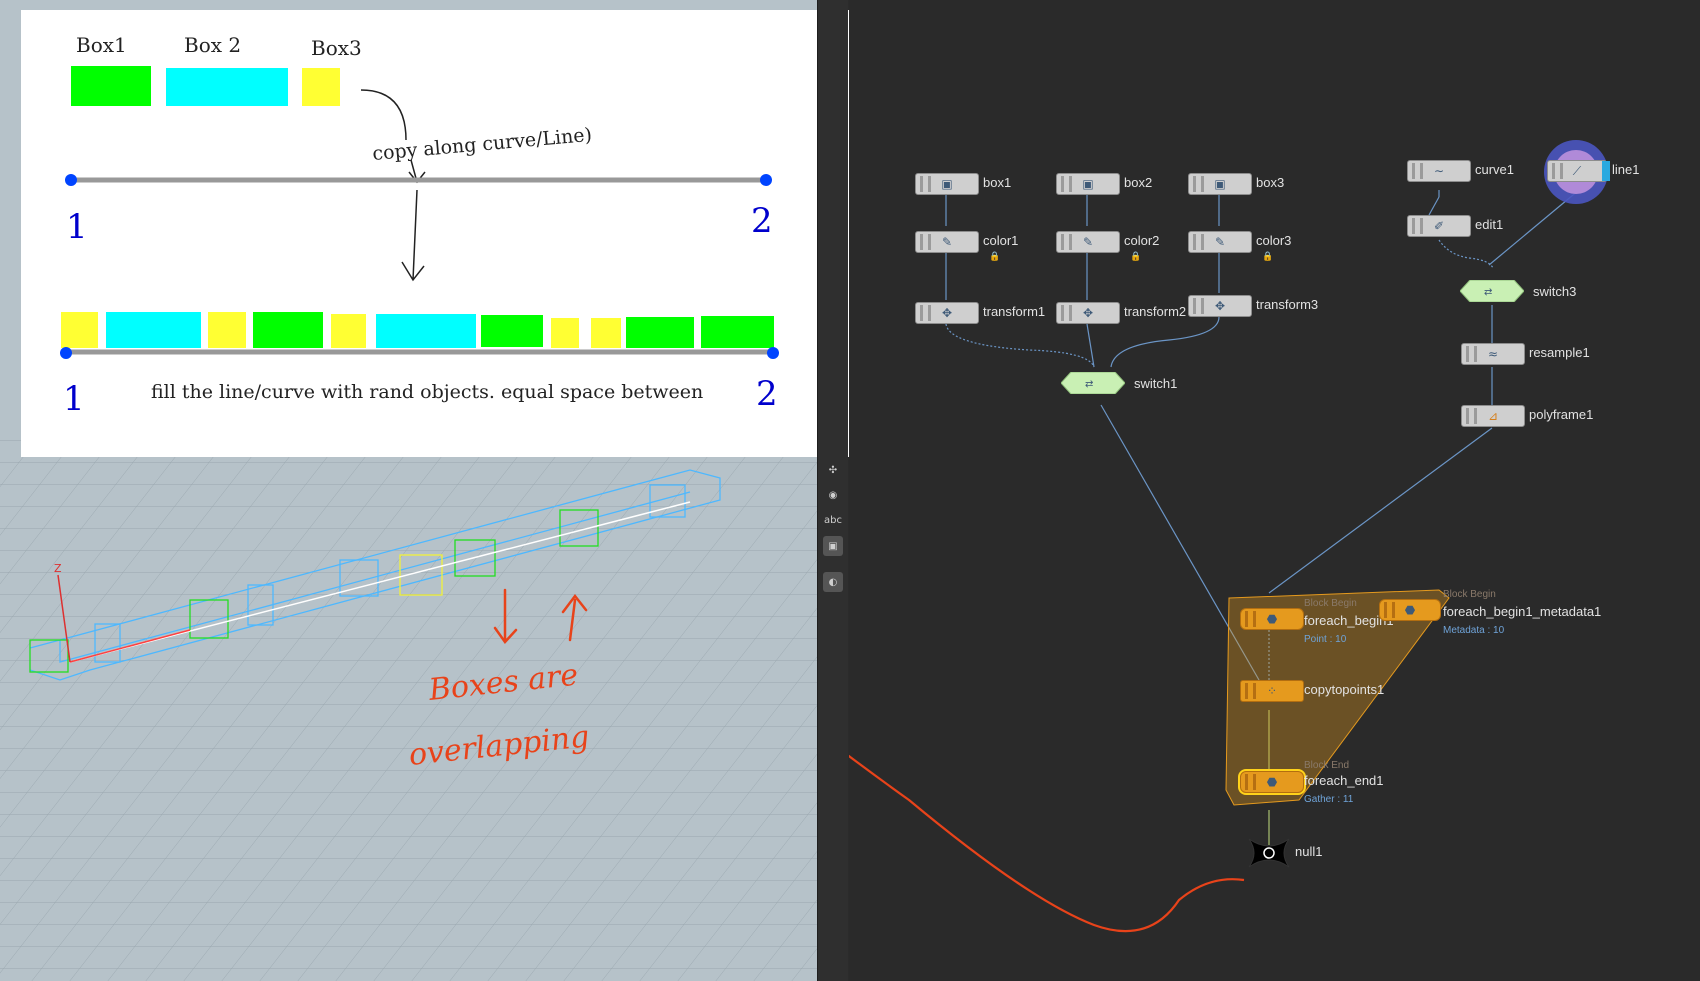 Image resolution: width=1700 pixels, height=981 pixels. Describe the element at coordinates (111, 86) in the screenshot. I see `box1-swatch` at that location.